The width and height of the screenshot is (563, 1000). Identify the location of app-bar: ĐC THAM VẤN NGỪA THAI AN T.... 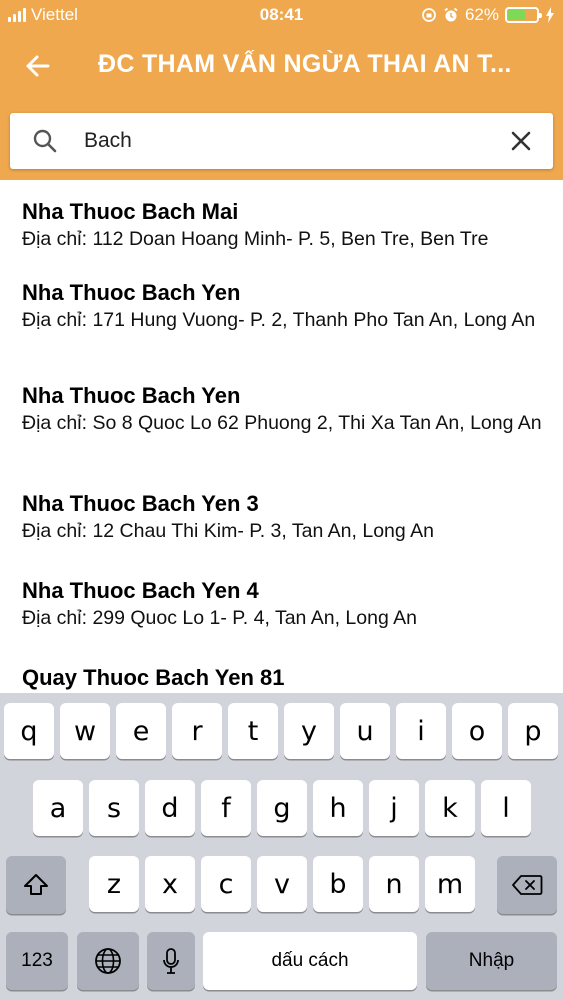
(281, 67).